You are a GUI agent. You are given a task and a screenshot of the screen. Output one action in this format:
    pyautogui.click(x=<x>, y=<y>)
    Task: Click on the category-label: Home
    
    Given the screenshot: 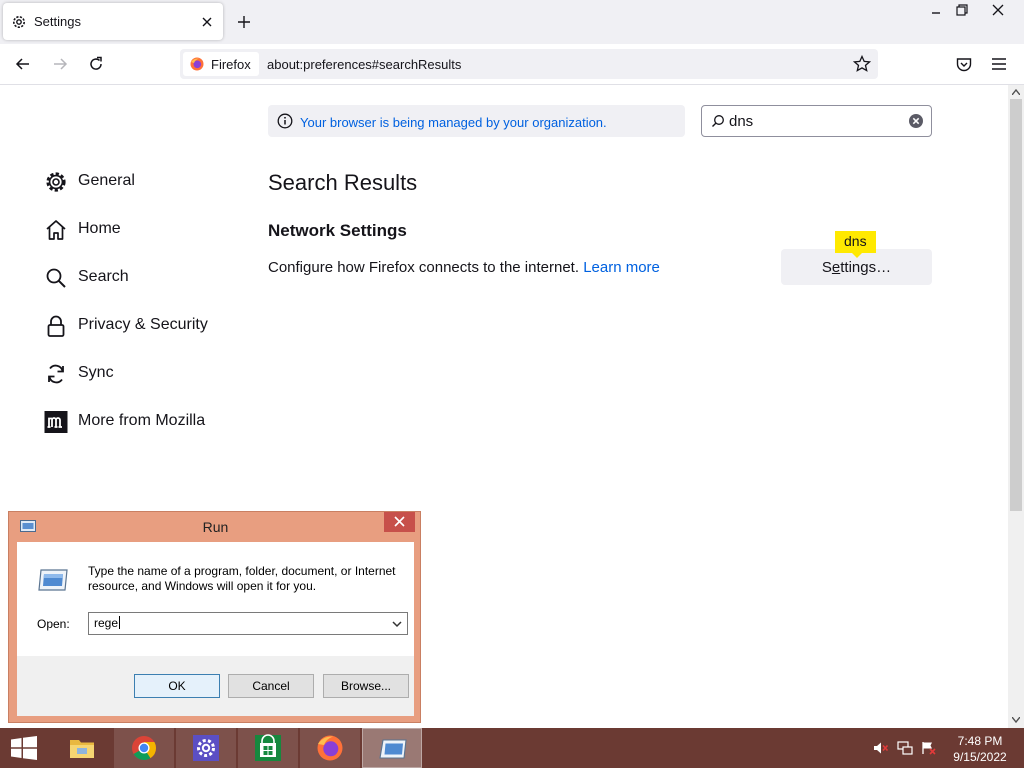 What is the action you would take?
    pyautogui.click(x=99, y=228)
    